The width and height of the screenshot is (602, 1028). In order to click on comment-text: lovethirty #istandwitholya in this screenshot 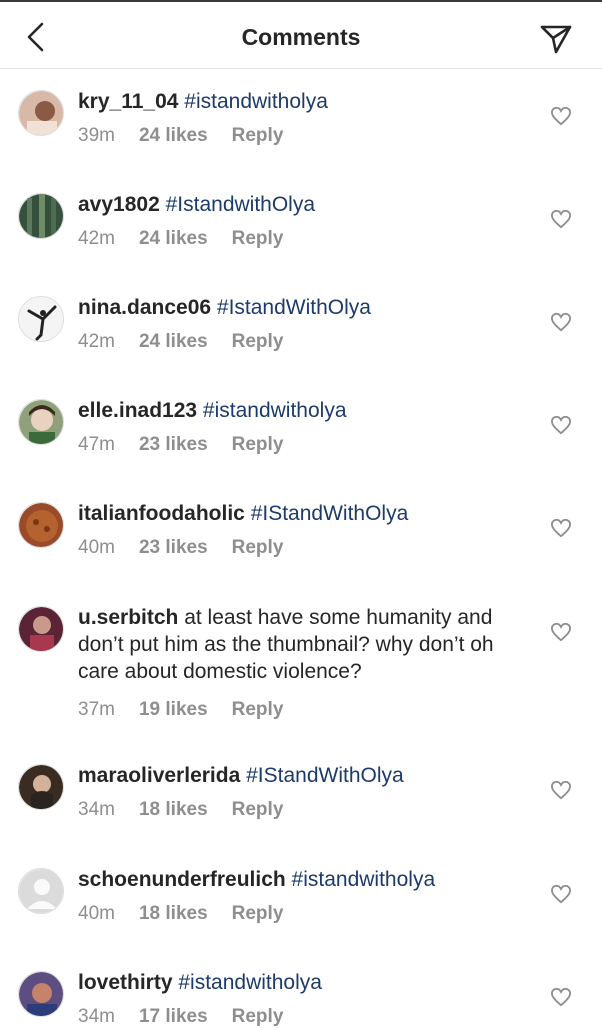, I will do `click(308, 982)`.